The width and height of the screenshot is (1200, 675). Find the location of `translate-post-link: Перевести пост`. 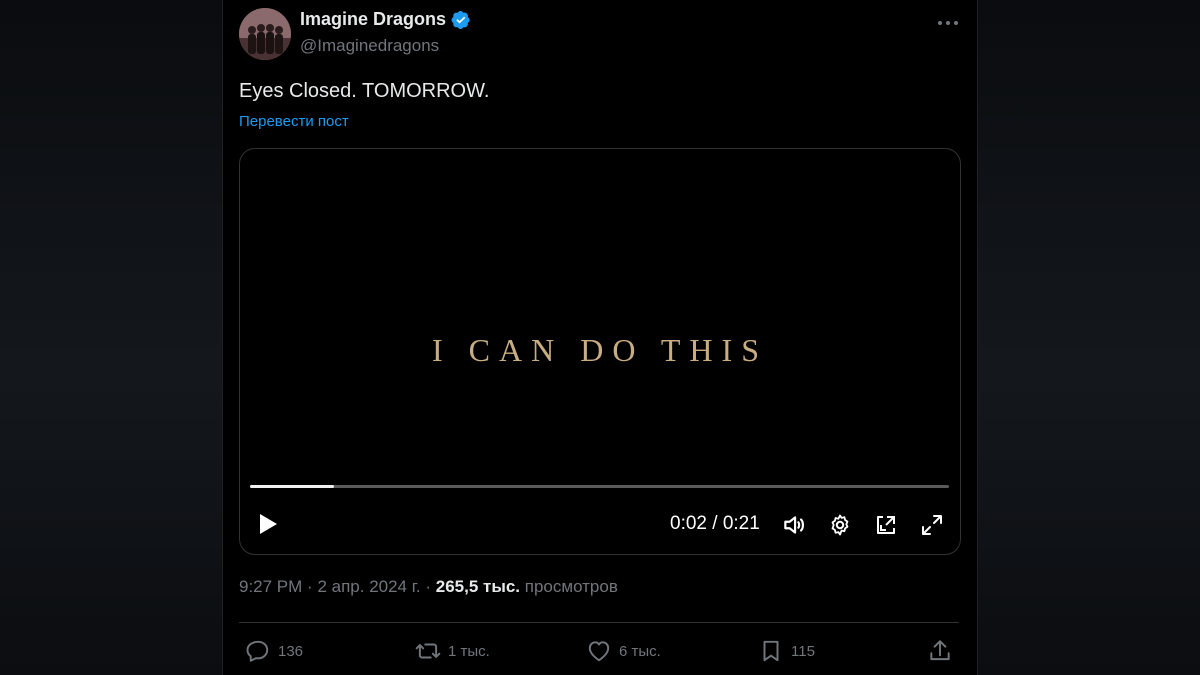

translate-post-link: Перевести пост is located at coordinates (294, 121).